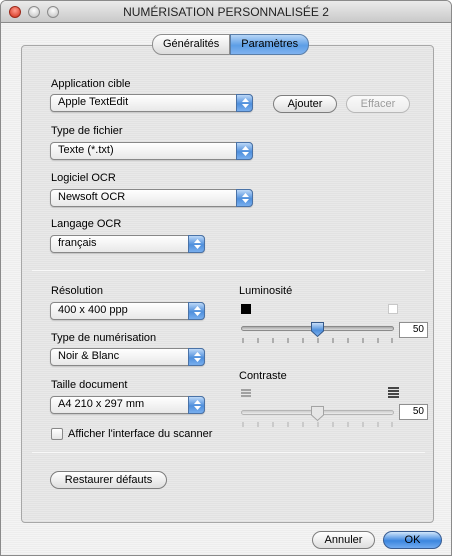  I want to click on document-size-popup: A4 210 x 297 mm, so click(127, 405).